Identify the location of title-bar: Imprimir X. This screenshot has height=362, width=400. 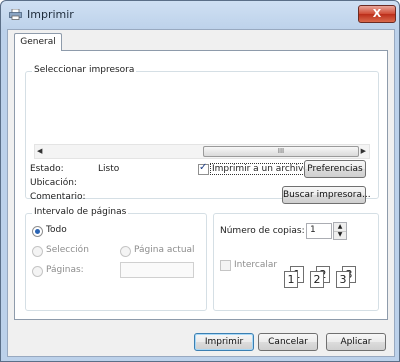
(200, 15).